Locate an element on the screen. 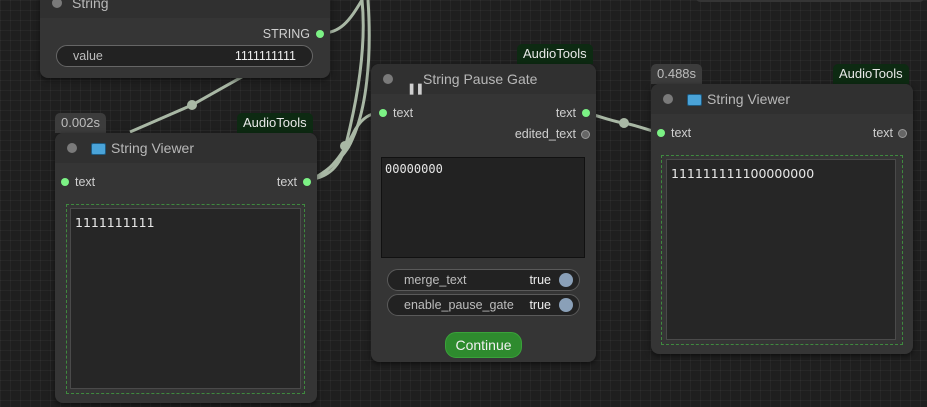  execution-time-badge: 0.002s is located at coordinates (81, 123).